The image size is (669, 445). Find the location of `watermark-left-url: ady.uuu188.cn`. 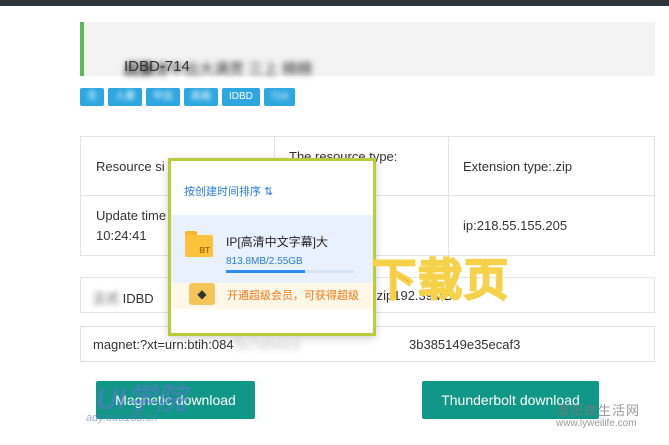

watermark-left-url: ady.uuu188.cn is located at coordinates (122, 418).